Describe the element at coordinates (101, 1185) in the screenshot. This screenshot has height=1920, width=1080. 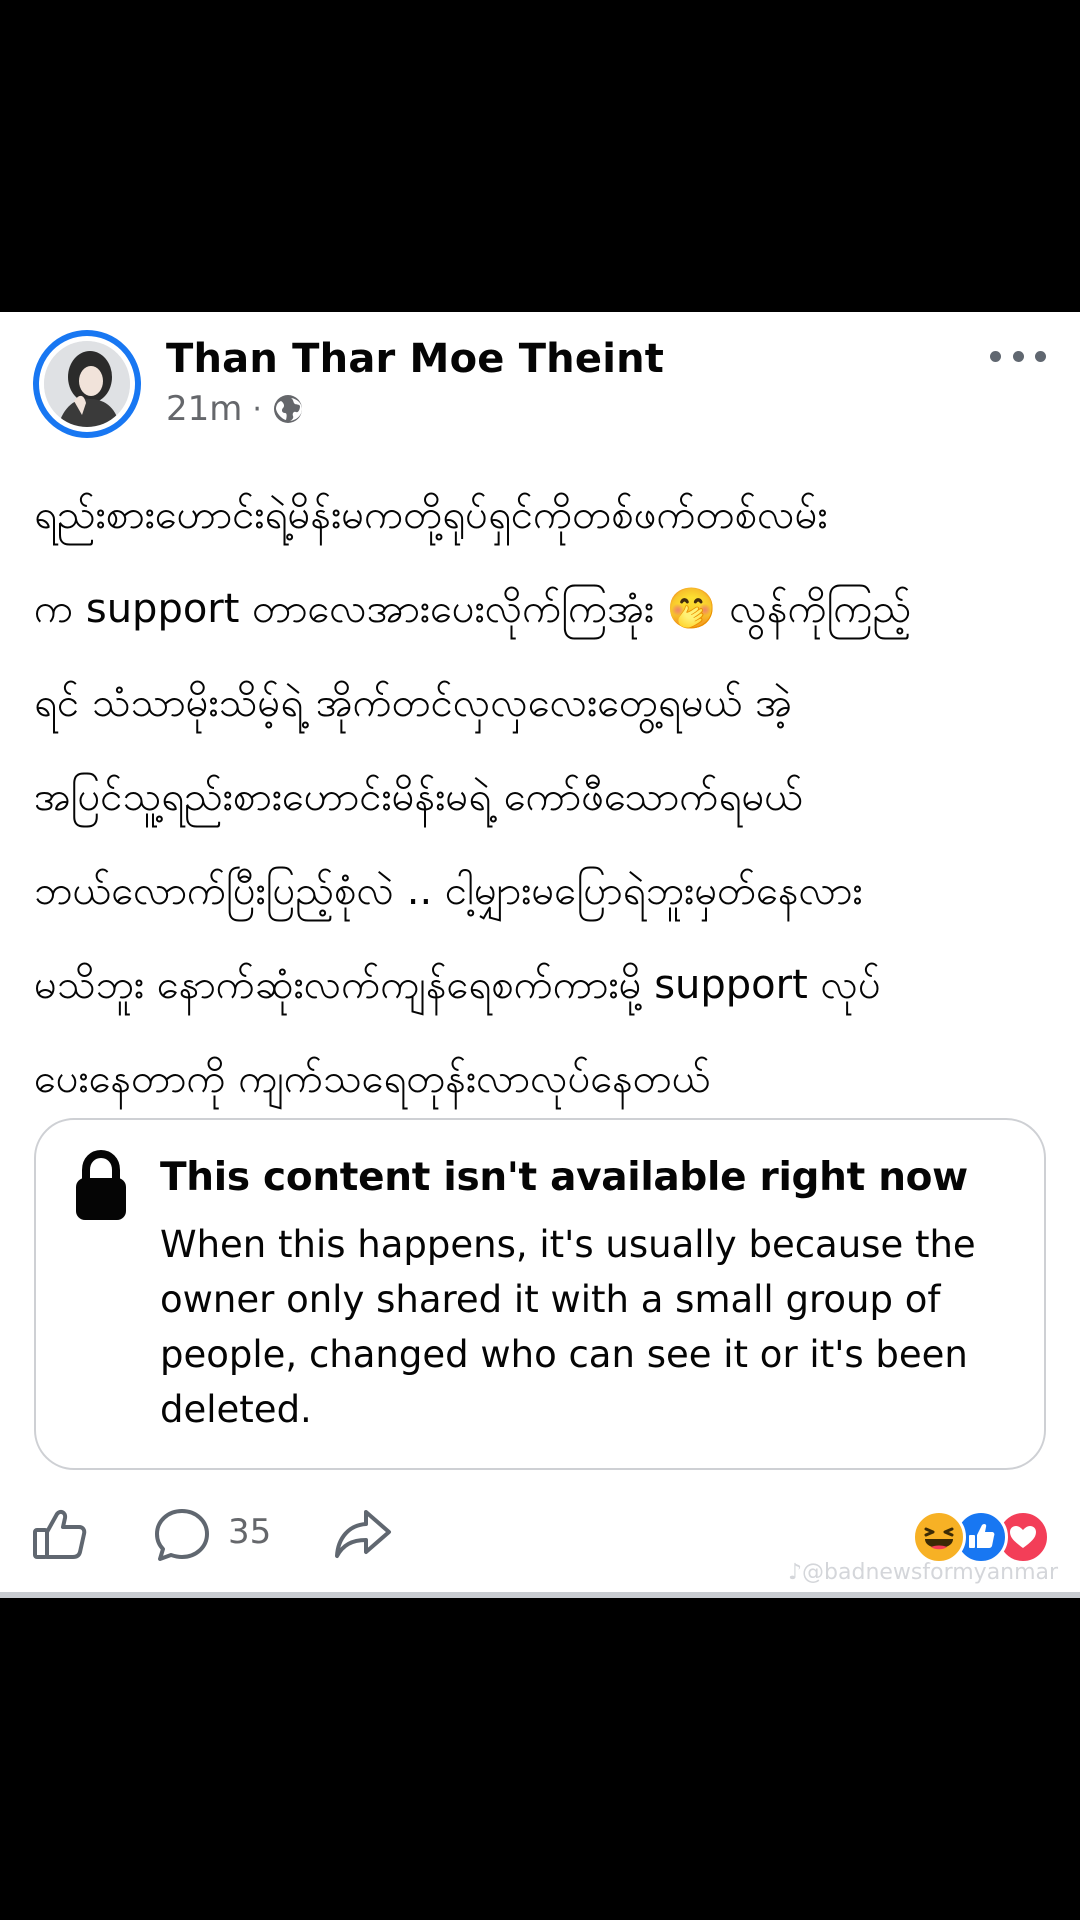
I see `lock-icon` at that location.